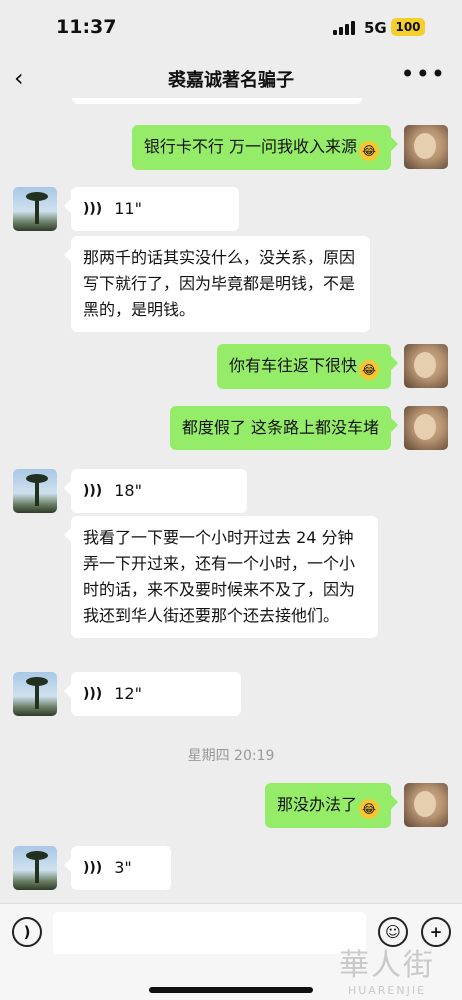 Image resolution: width=462 pixels, height=1000 pixels. Describe the element at coordinates (231, 28) in the screenshot. I see `status-bar: 11:37 5G 100` at that location.